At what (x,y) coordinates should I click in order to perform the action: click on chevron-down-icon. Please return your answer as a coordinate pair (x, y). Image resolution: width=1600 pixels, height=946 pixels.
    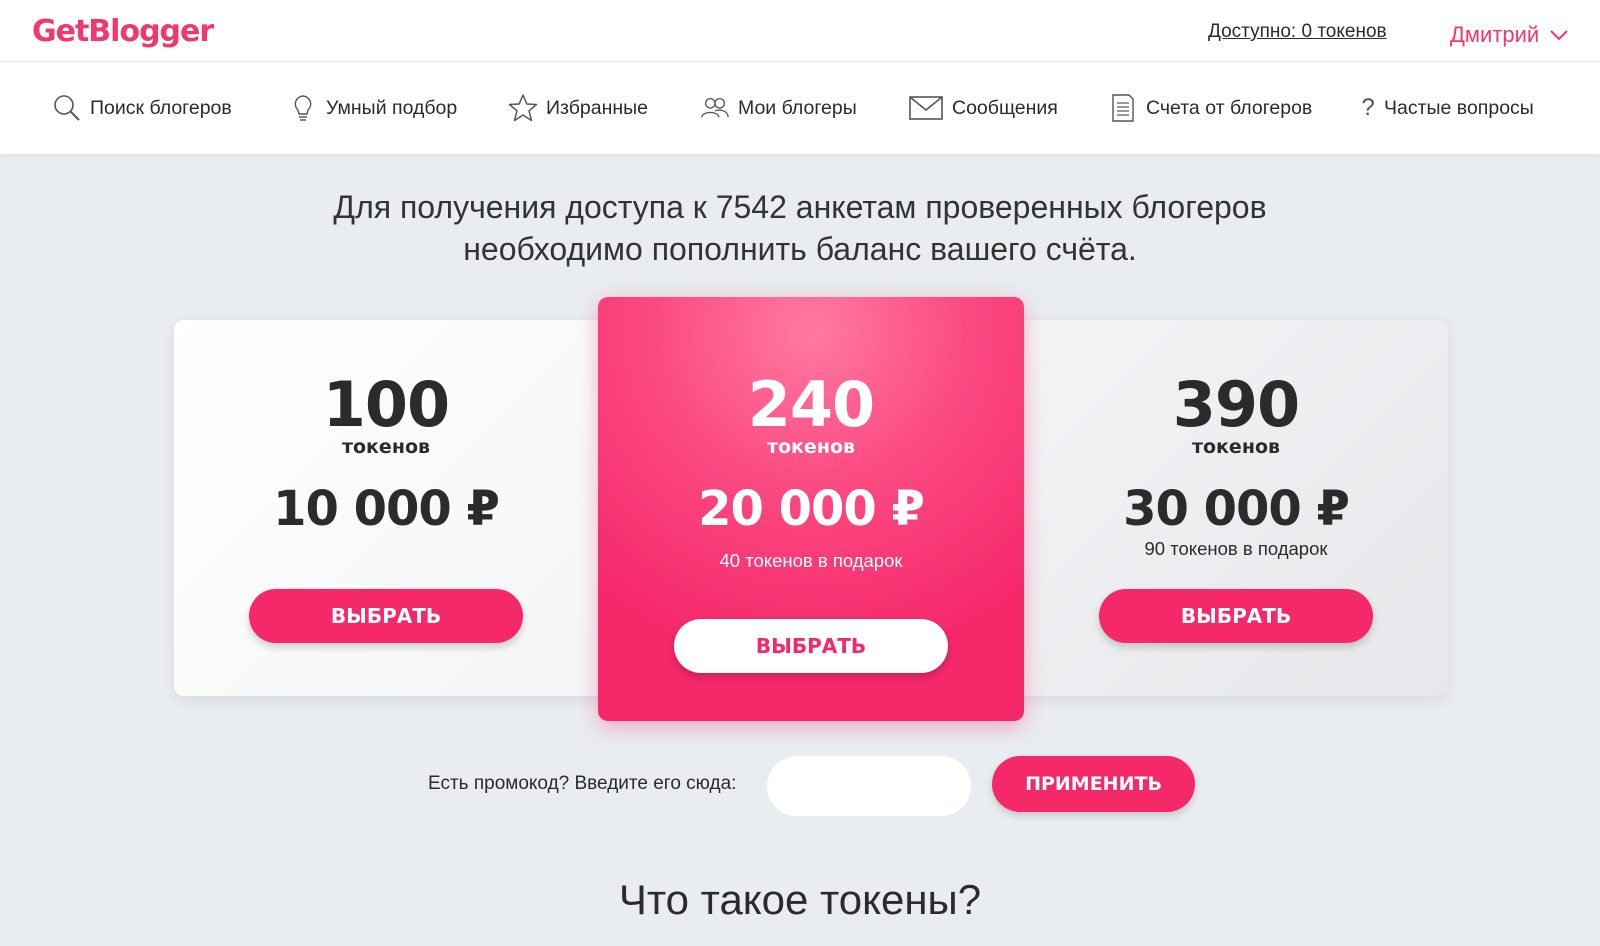
    Looking at the image, I should click on (1559, 35).